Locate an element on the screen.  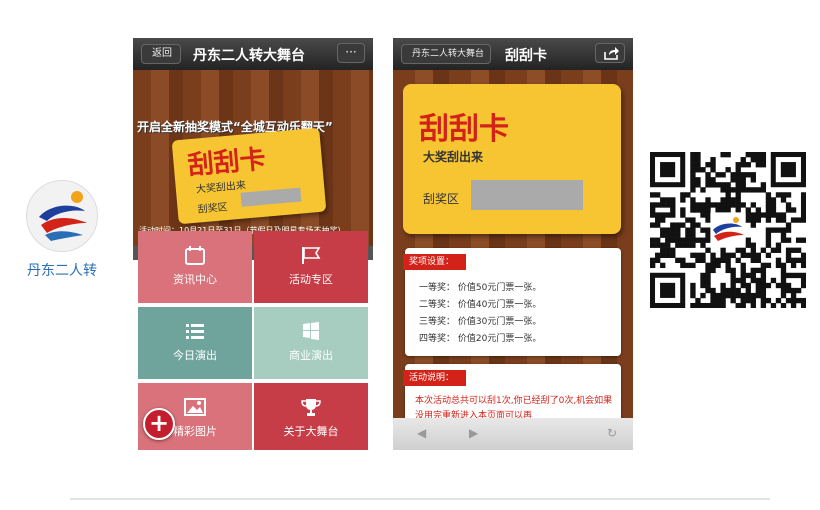
share-button is located at coordinates (610, 53).